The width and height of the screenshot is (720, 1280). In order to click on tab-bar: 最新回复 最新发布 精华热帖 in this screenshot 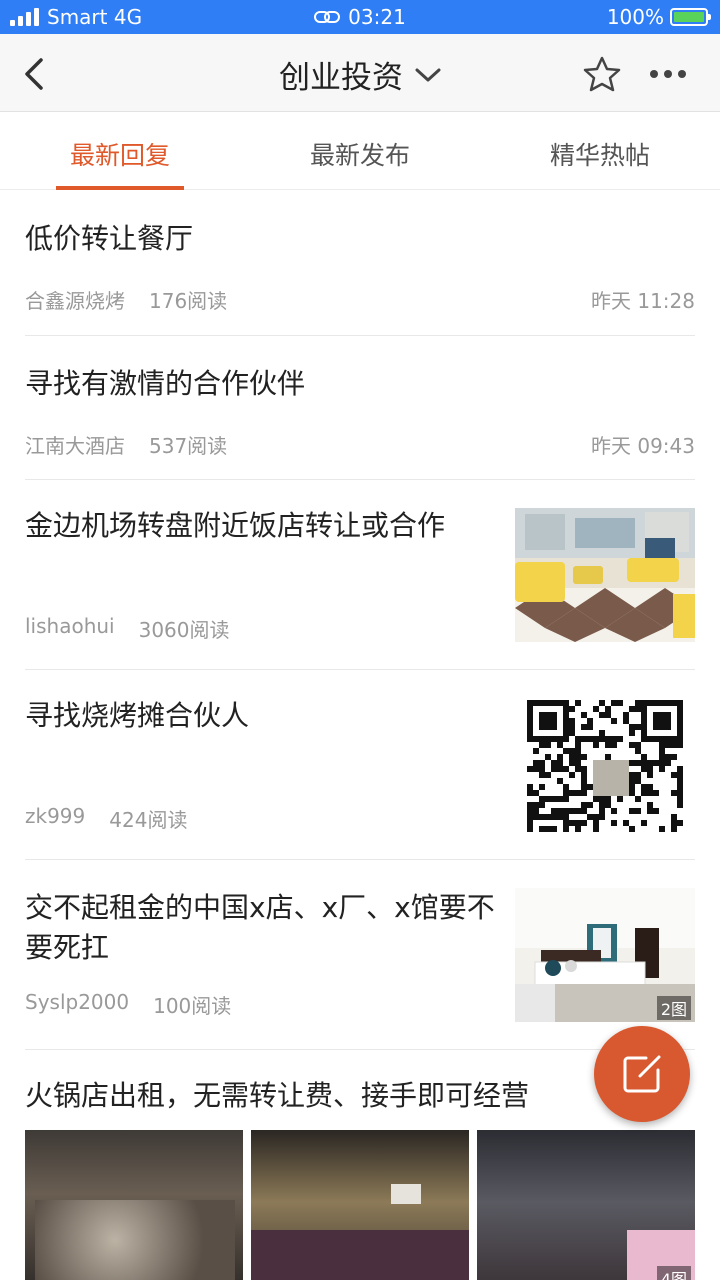, I will do `click(360, 151)`.